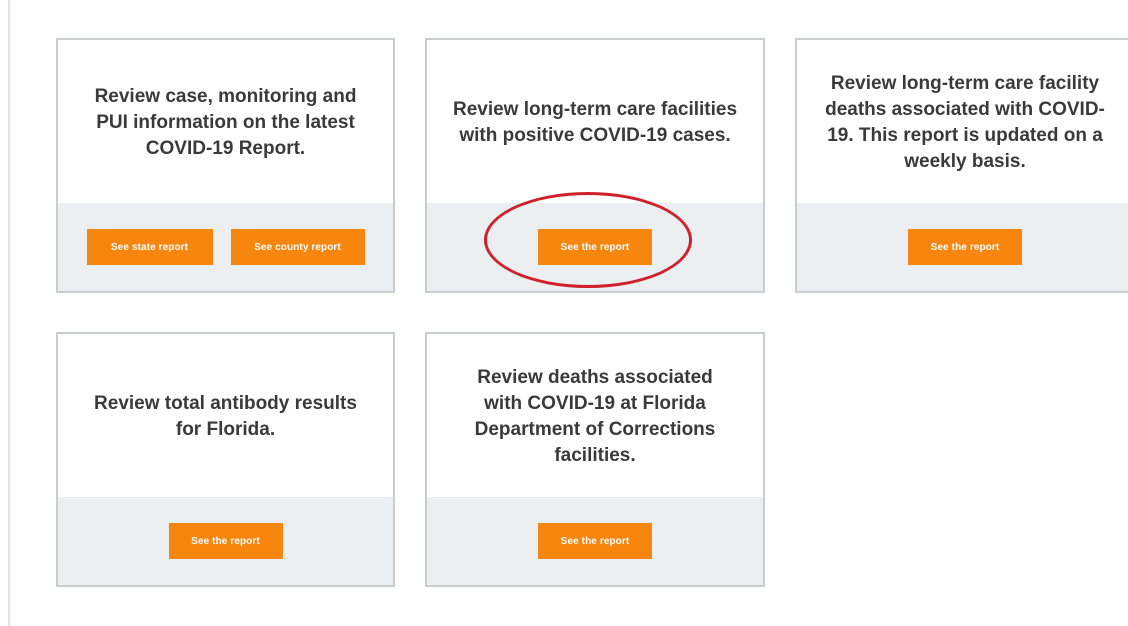 The height and width of the screenshot is (626, 1128). I want to click on see-state-report-button: See state report, so click(149, 247).